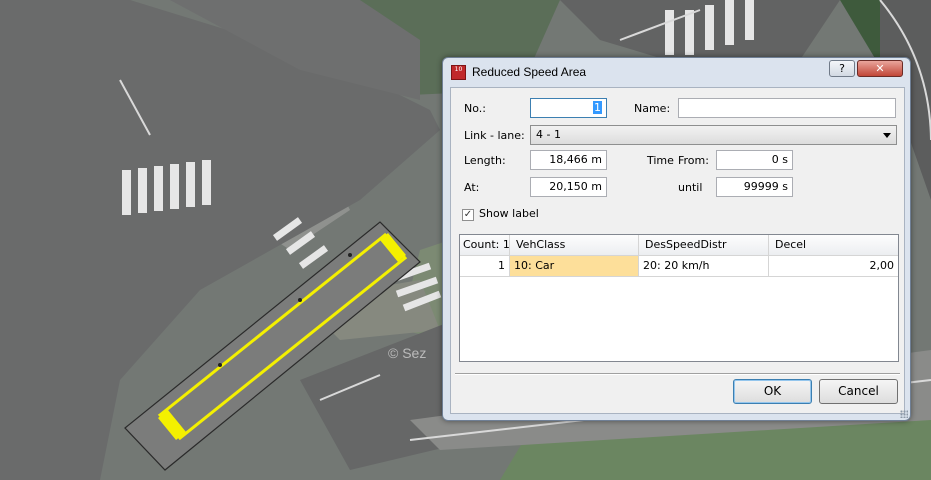  What do you see at coordinates (833, 245) in the screenshot?
I see `table-header-decel: Decel` at bounding box center [833, 245].